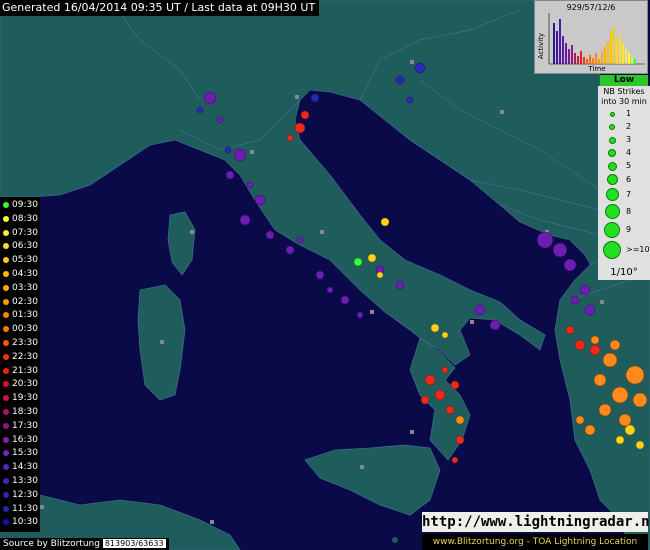 This screenshot has height=550, width=650. I want to click on time-label: 16:30, so click(25, 439).